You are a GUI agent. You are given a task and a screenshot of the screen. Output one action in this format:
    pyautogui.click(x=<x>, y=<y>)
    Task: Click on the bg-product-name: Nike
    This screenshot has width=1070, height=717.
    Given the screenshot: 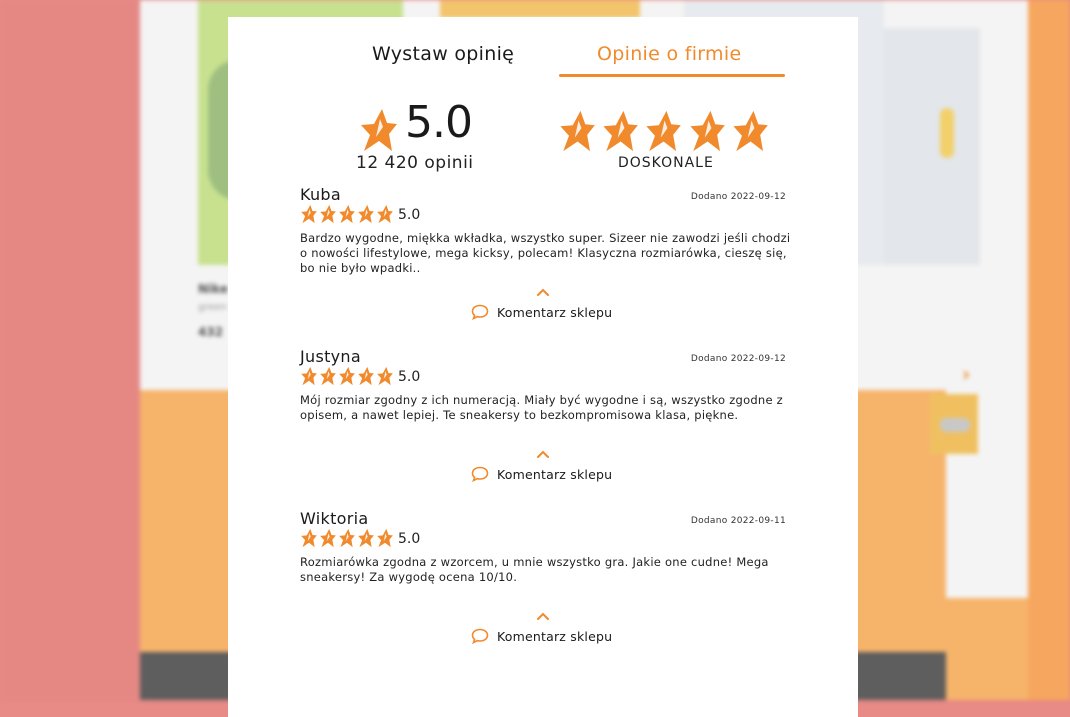 What is the action you would take?
    pyautogui.click(x=213, y=289)
    